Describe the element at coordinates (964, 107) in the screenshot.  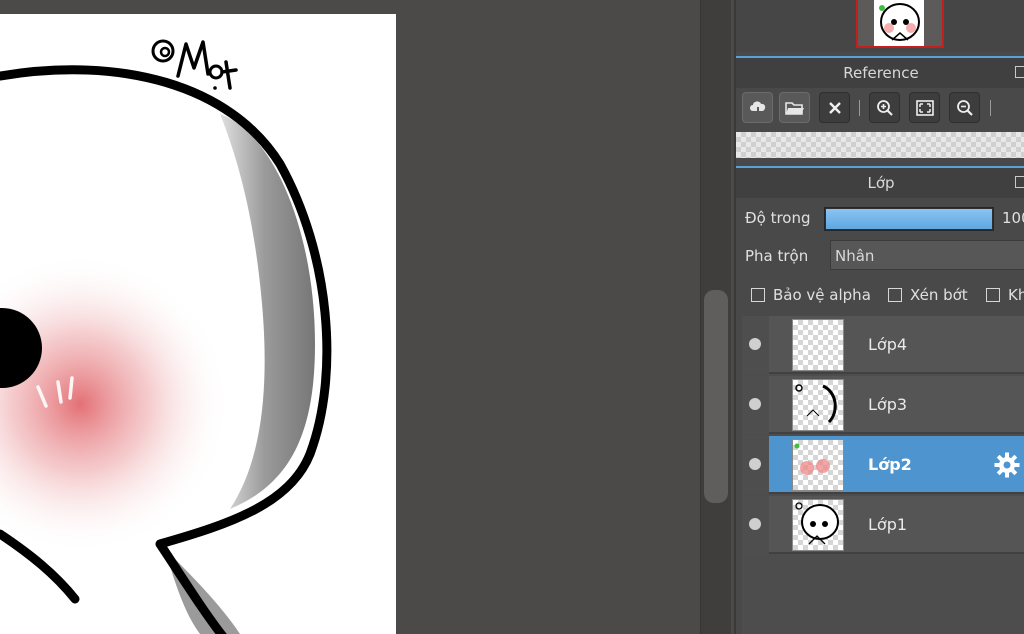
I see `zoom-out-icon` at that location.